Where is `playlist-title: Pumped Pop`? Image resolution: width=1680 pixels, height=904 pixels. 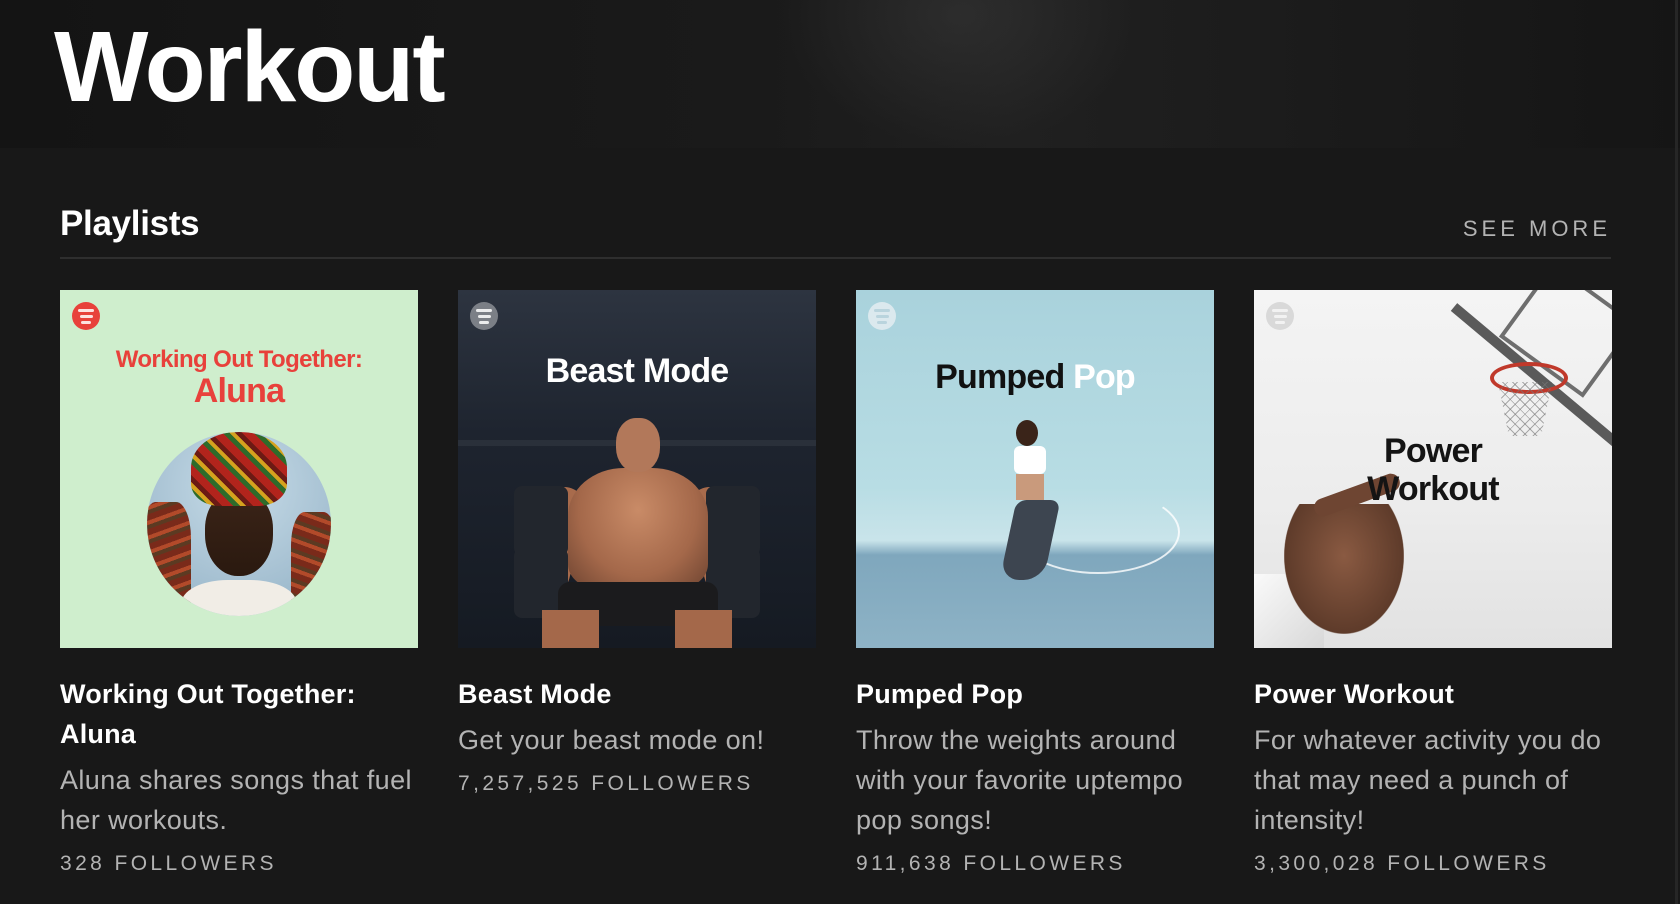
playlist-title: Pumped Pop is located at coordinates (1035, 694).